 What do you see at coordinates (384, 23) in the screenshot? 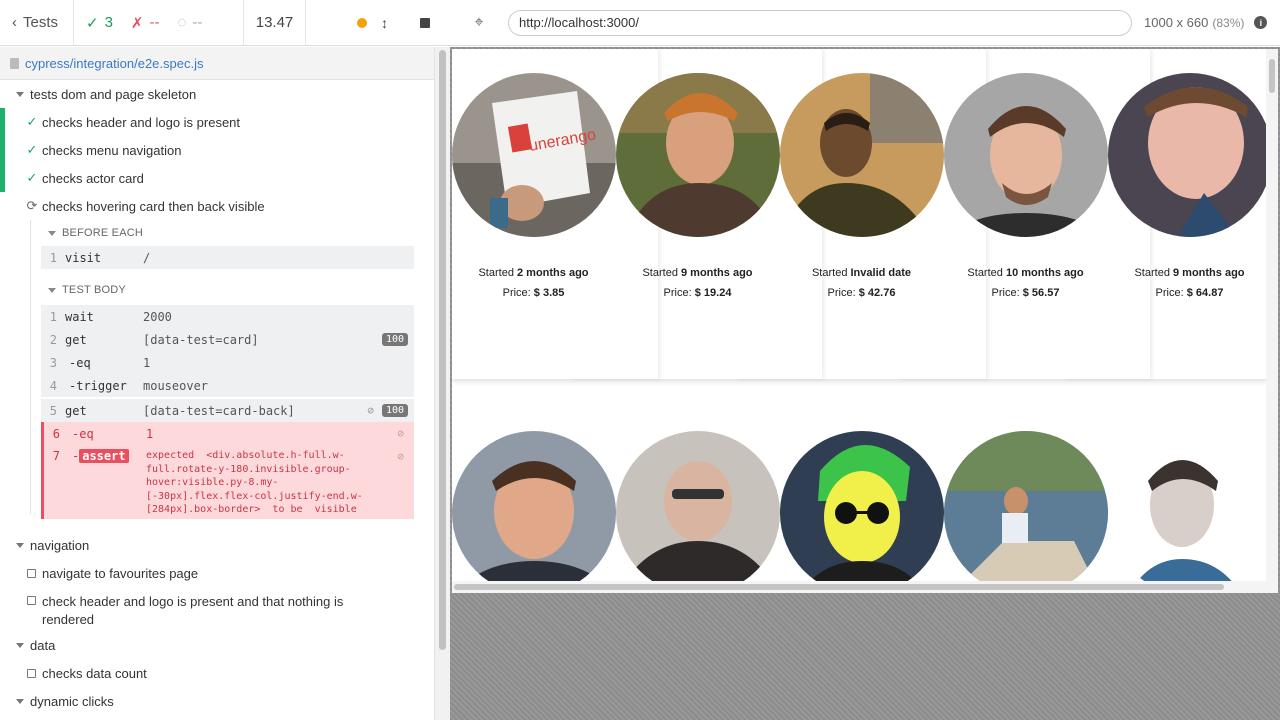
I see `auto-scroll-icon: ↕` at bounding box center [384, 23].